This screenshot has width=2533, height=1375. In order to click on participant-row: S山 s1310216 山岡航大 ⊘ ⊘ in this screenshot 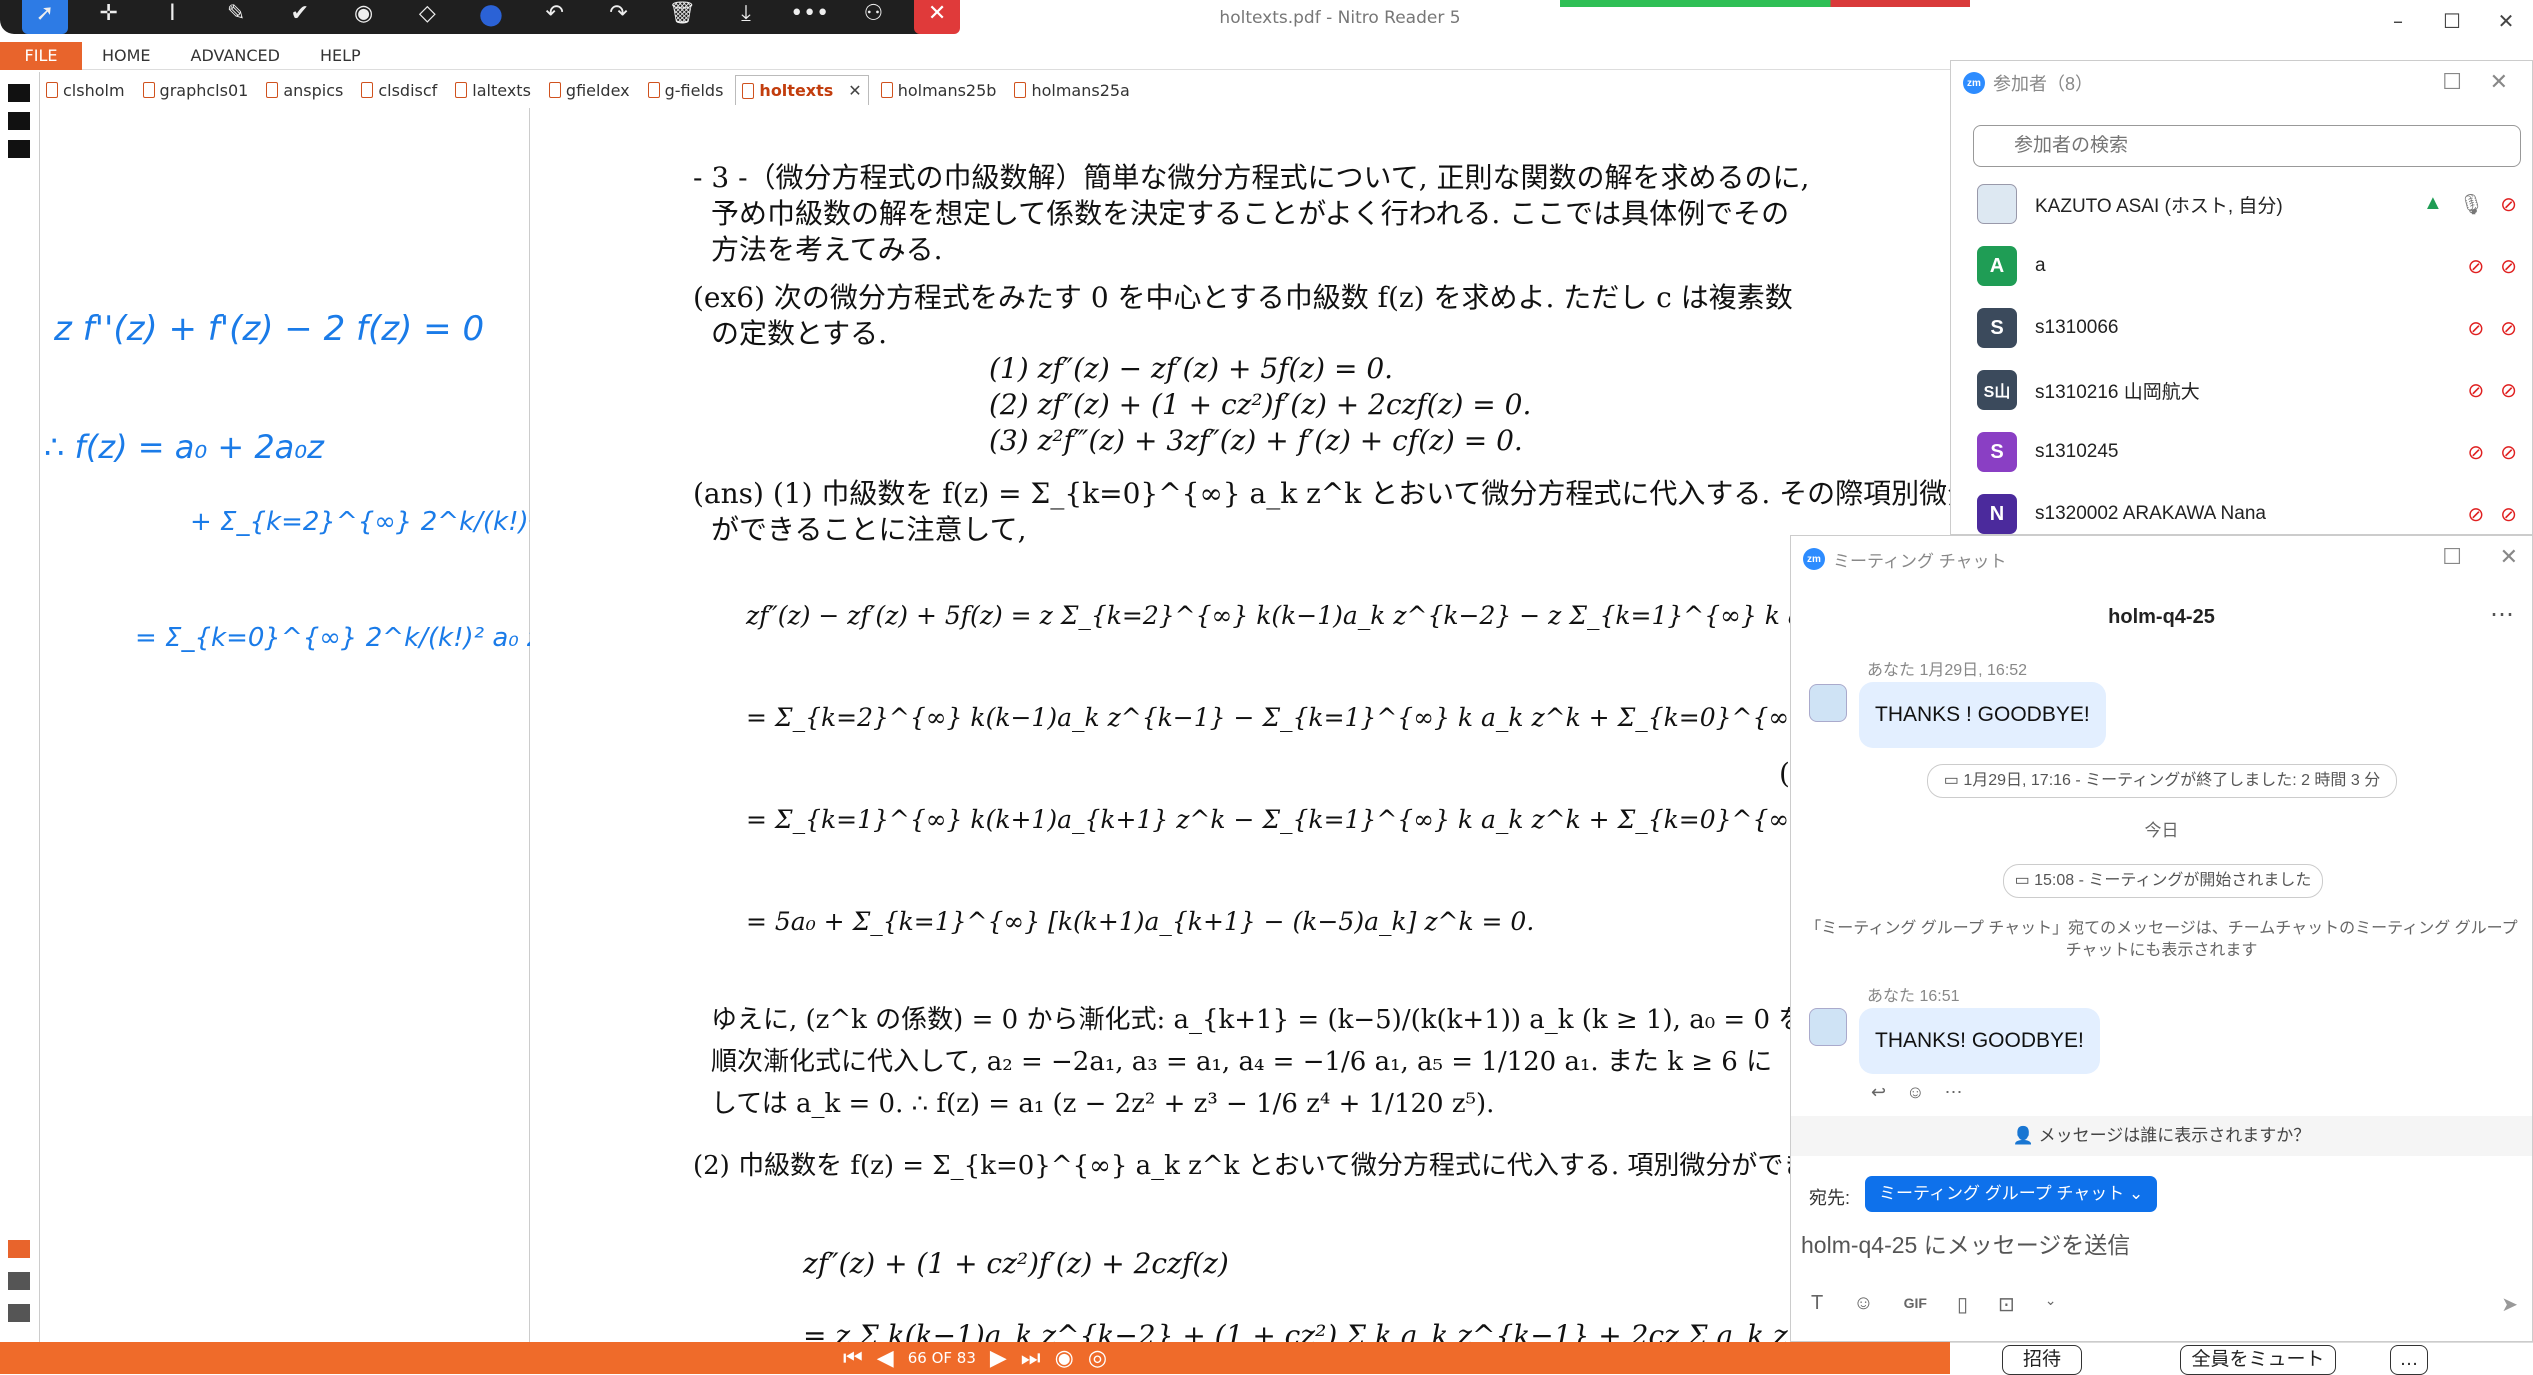, I will do `click(2247, 390)`.